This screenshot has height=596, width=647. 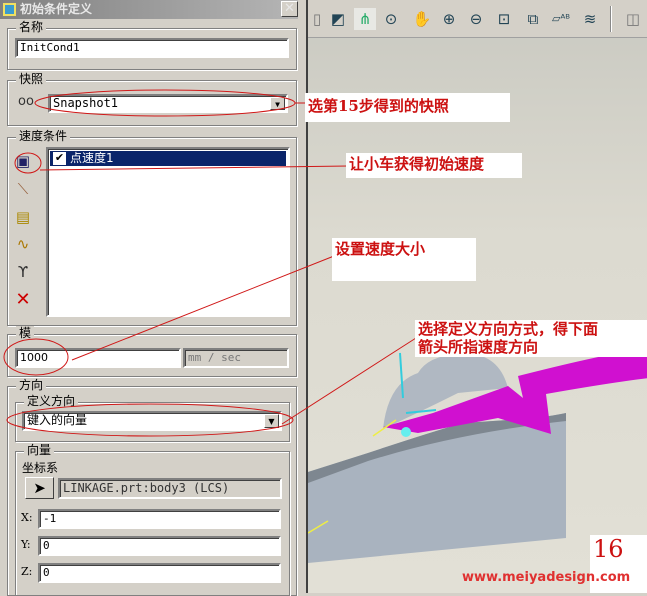 I want to click on dialog-title-bar: 初始条件定义 ✕, so click(x=149, y=9).